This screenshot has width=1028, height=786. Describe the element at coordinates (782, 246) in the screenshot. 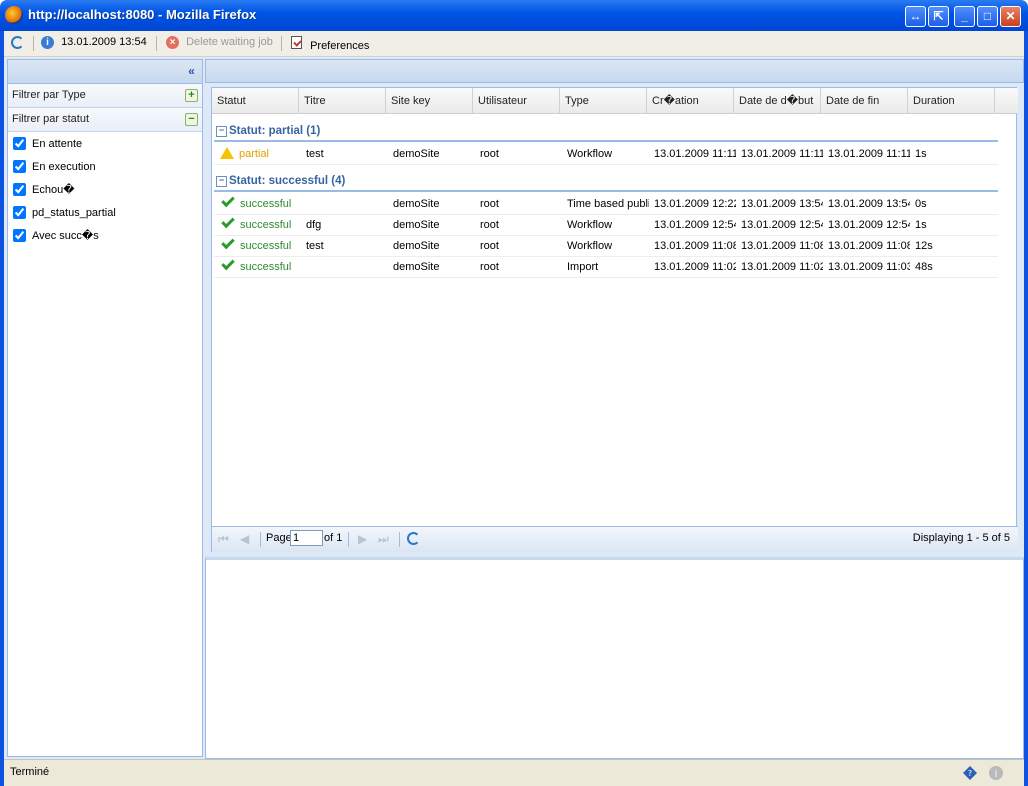

I see `debut-cell: 13.01.2009 11:08` at that location.